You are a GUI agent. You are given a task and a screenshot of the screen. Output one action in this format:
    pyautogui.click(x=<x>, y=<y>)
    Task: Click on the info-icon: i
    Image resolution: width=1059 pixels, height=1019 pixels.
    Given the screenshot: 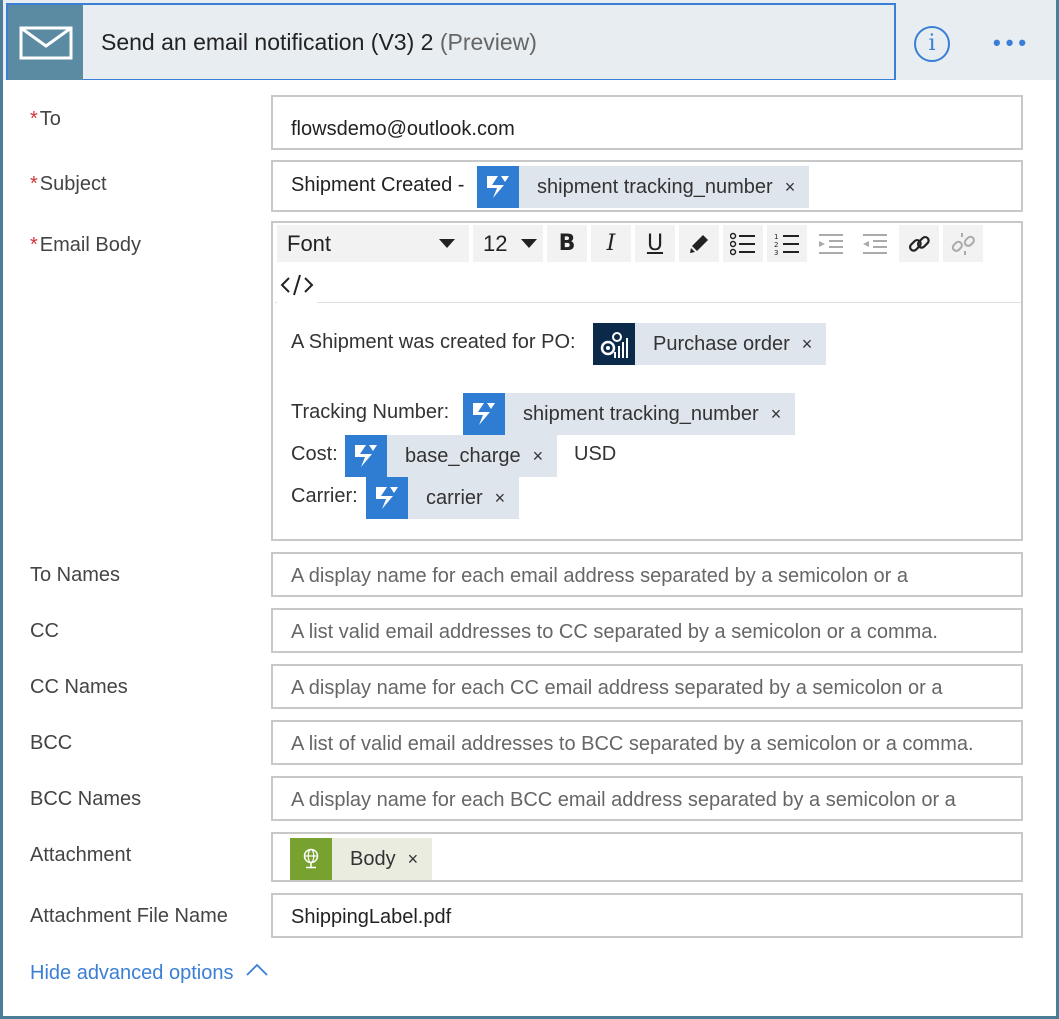 What is the action you would take?
    pyautogui.click(x=932, y=44)
    